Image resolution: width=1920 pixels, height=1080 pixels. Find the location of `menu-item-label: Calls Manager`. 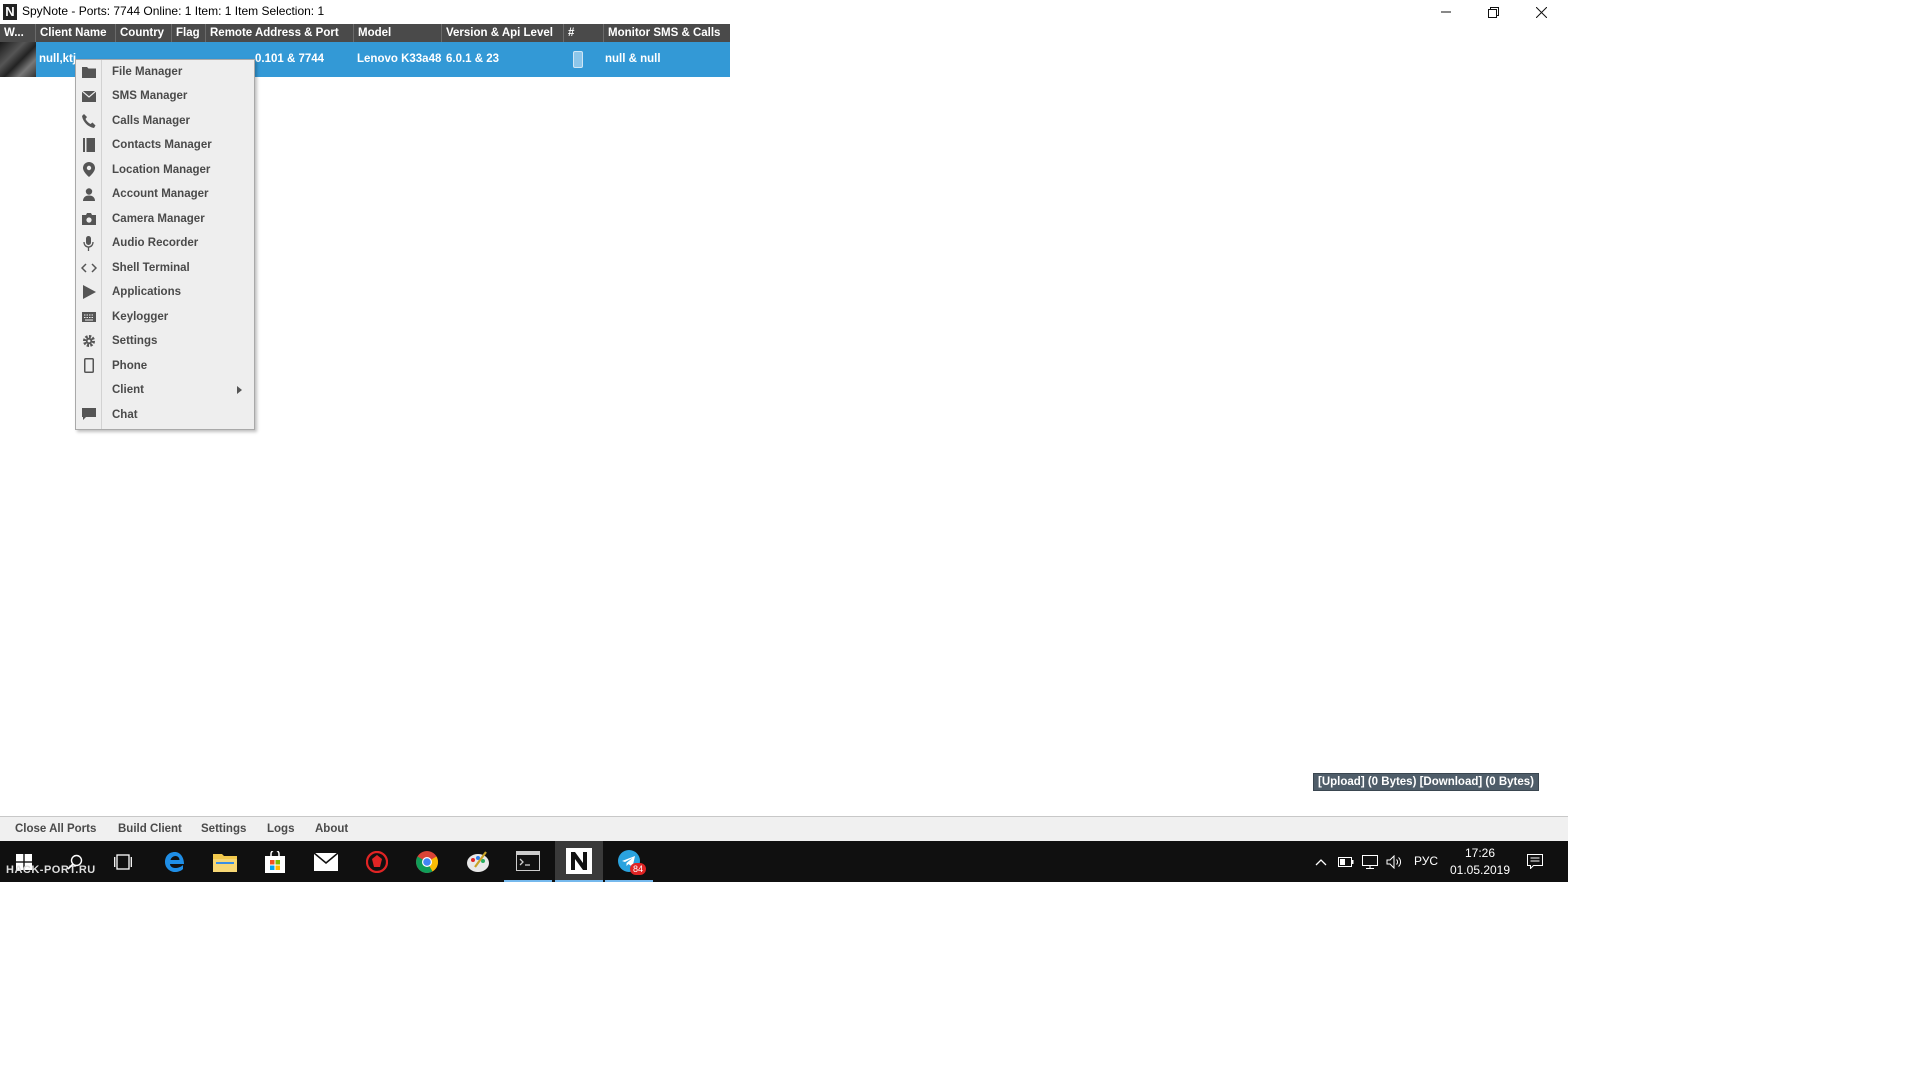

menu-item-label: Calls Manager is located at coordinates (151, 120).